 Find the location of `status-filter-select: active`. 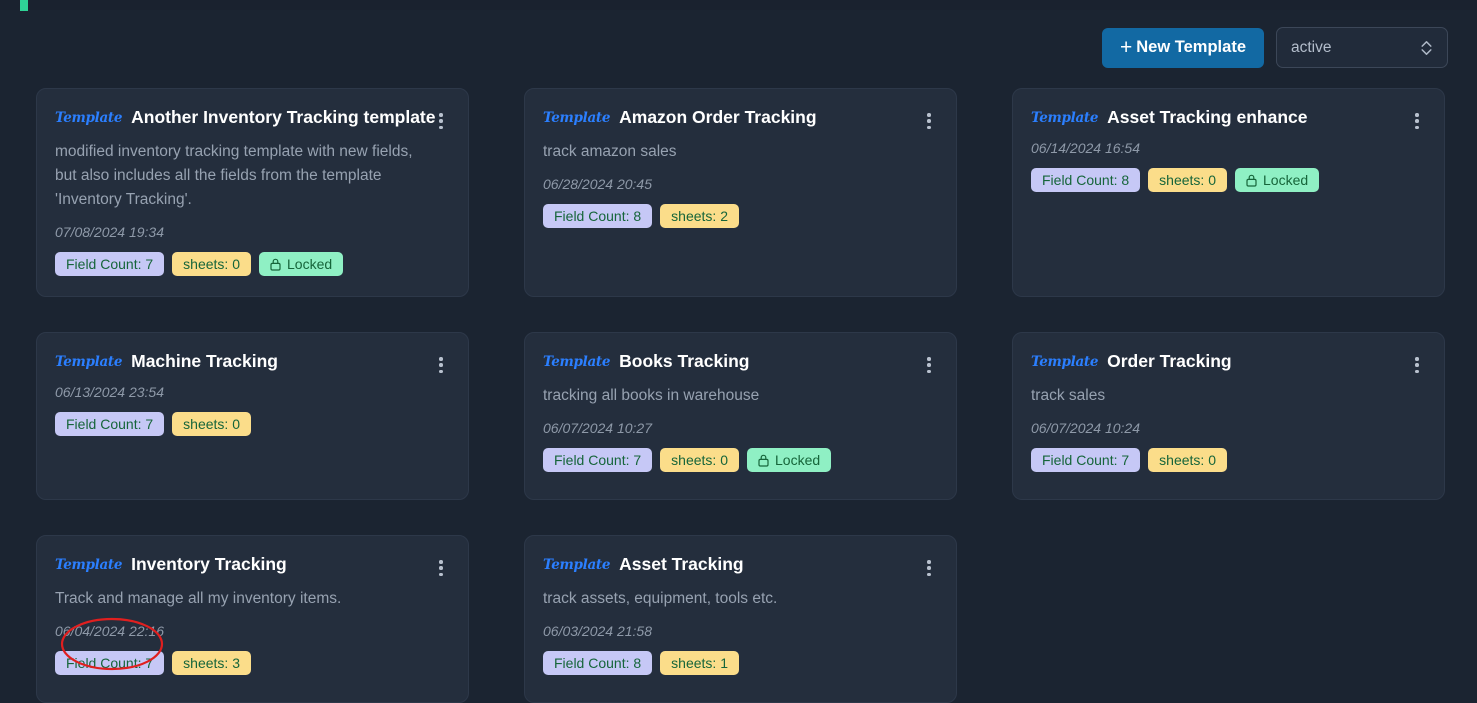

status-filter-select: active is located at coordinates (1362, 47).